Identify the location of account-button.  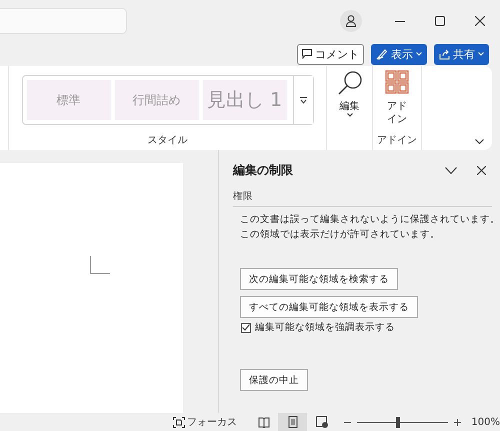
(351, 21).